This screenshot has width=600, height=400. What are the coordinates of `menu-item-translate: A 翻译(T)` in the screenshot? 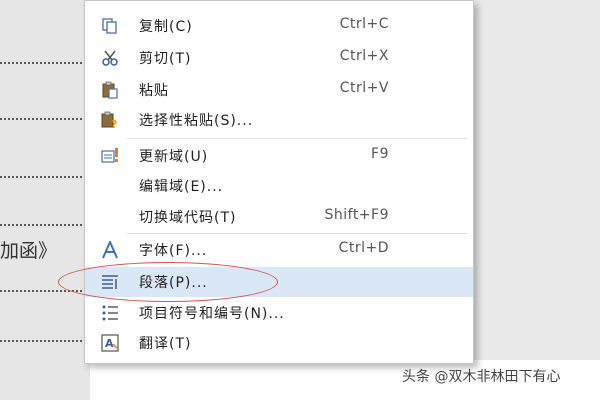 It's located at (279, 343).